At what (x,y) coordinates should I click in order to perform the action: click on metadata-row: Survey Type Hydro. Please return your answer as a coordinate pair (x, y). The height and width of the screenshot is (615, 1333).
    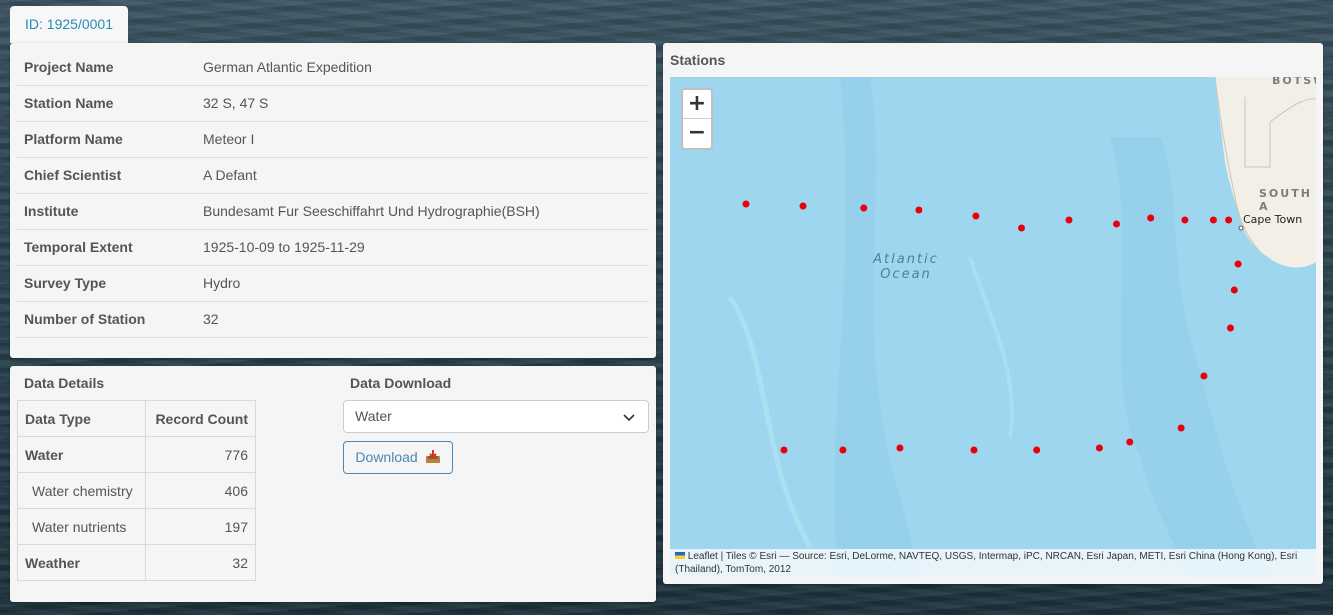
    Looking at the image, I should click on (333, 283).